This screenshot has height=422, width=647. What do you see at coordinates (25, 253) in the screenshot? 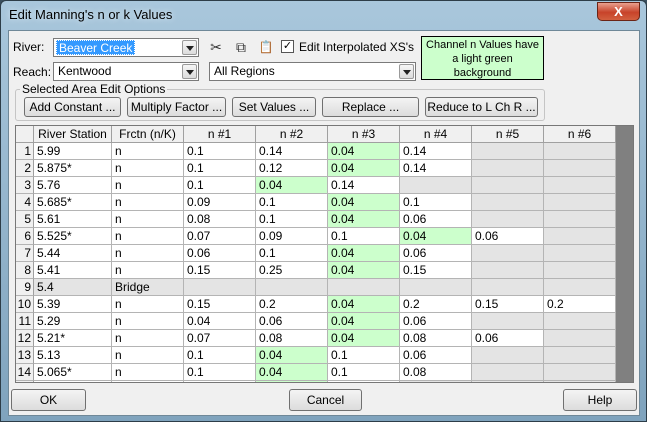
I see `row-number: 7` at bounding box center [25, 253].